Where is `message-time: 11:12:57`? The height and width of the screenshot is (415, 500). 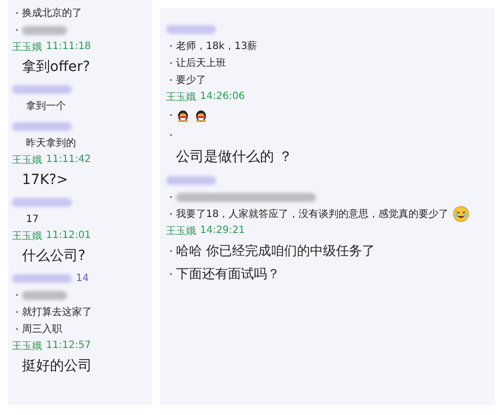 message-time: 11:12:57 is located at coordinates (68, 345).